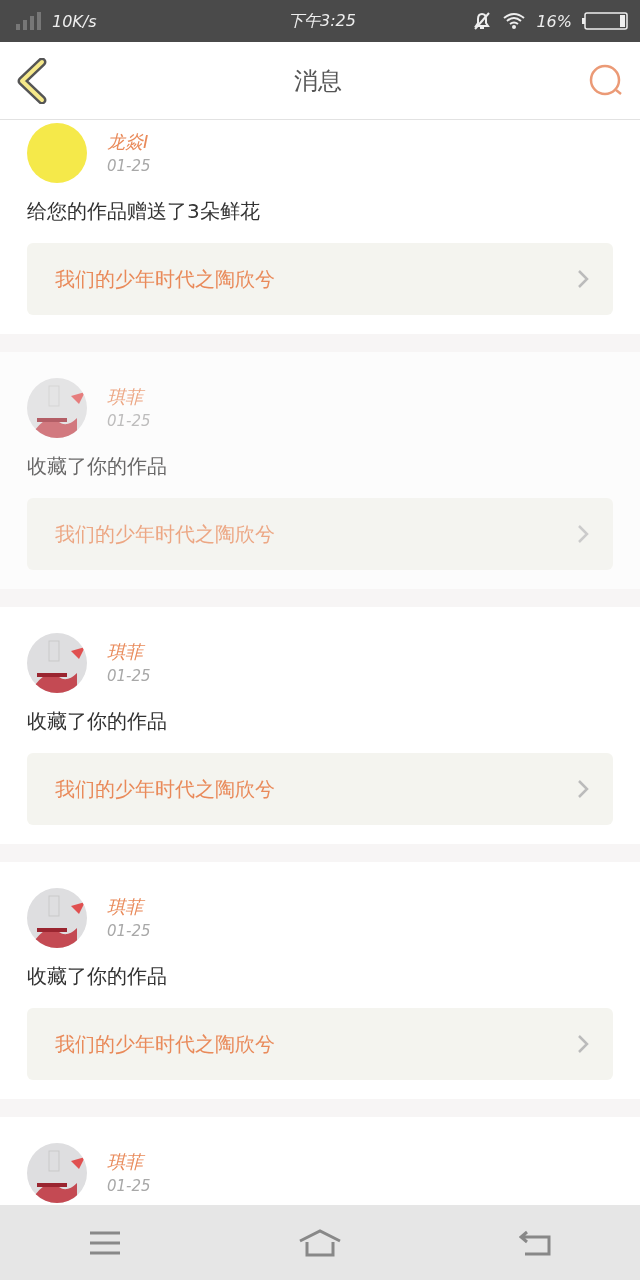 This screenshot has width=640, height=1280. What do you see at coordinates (320, 1242) in the screenshot?
I see `home-button` at bounding box center [320, 1242].